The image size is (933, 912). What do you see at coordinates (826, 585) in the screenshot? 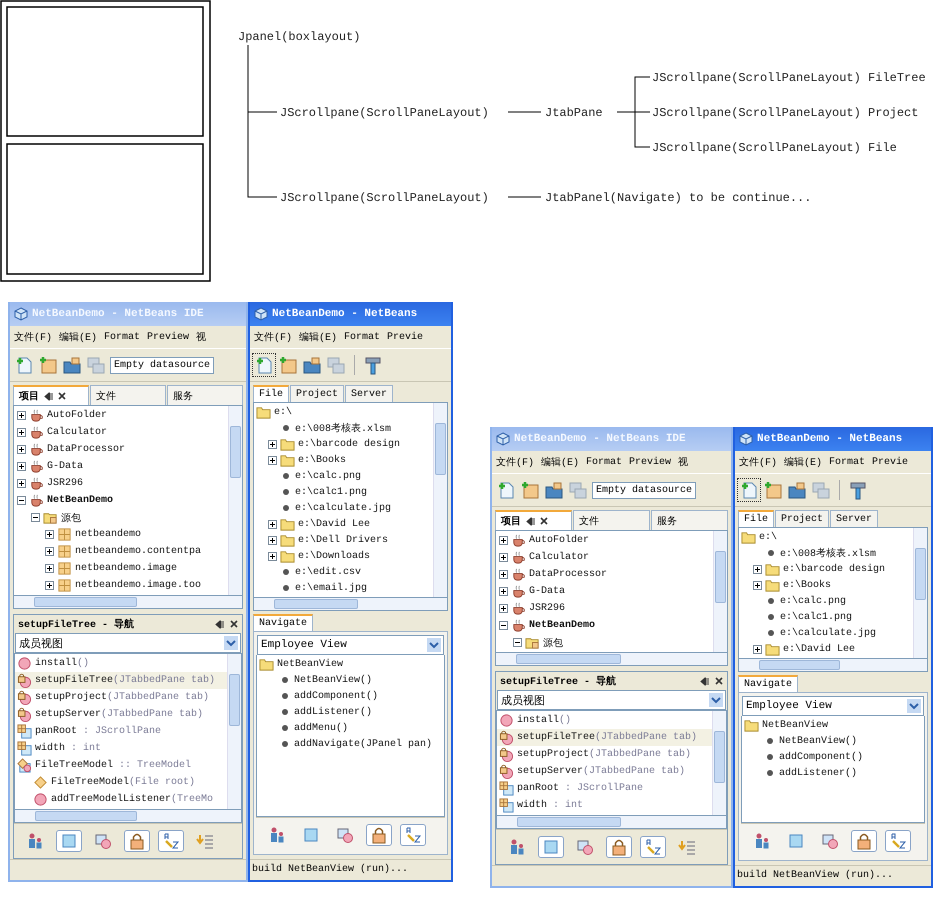
I see `tree-item: e:\Books` at bounding box center [826, 585].